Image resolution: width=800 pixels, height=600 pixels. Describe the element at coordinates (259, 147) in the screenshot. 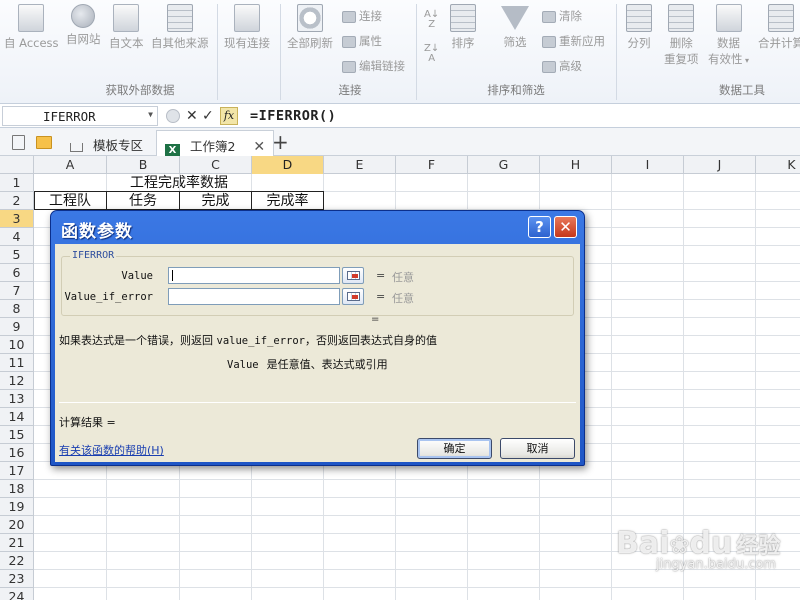

I see `close-icon: ✕` at that location.